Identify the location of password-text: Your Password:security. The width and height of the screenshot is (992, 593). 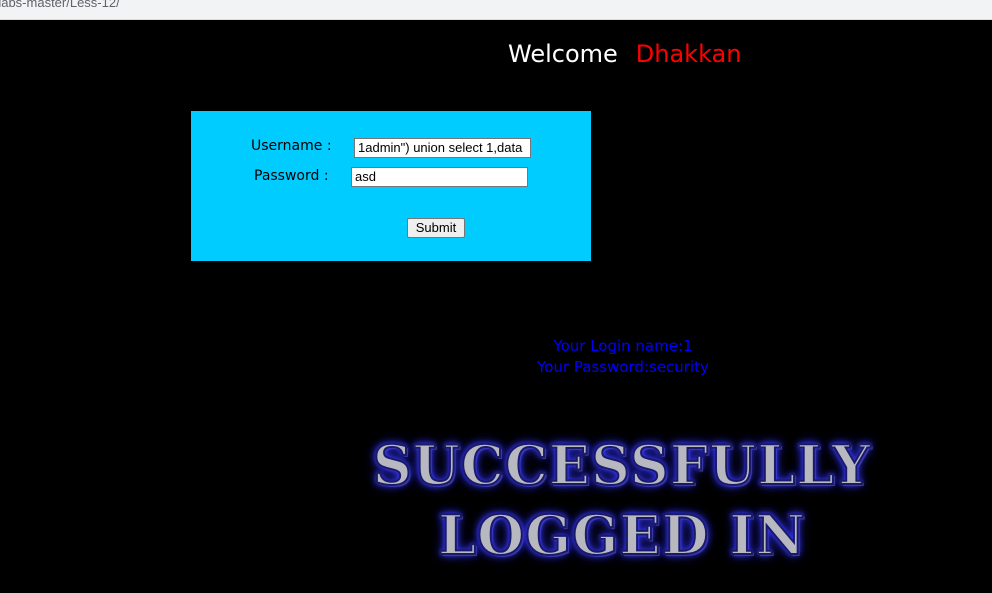
(623, 367).